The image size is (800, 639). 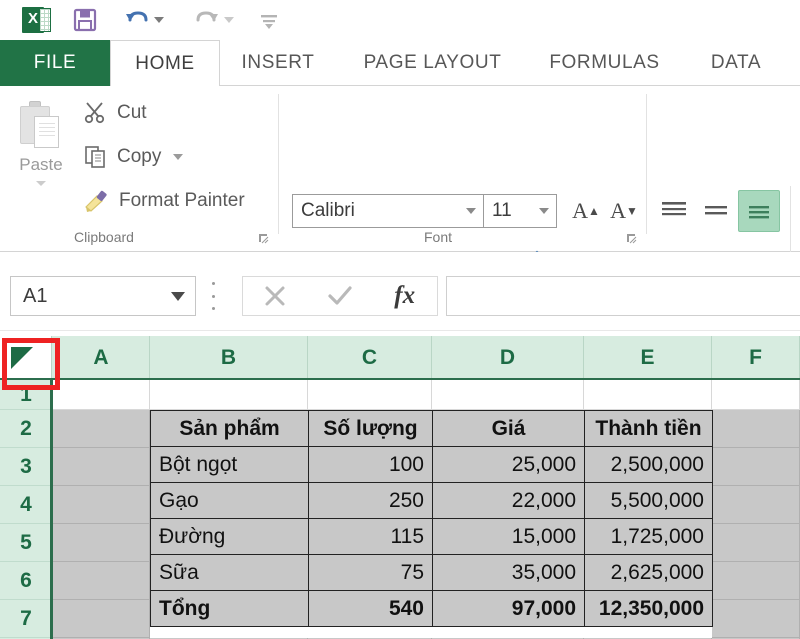 What do you see at coordinates (624, 211) in the screenshot?
I see `decrease-font-size-button: A ▼` at bounding box center [624, 211].